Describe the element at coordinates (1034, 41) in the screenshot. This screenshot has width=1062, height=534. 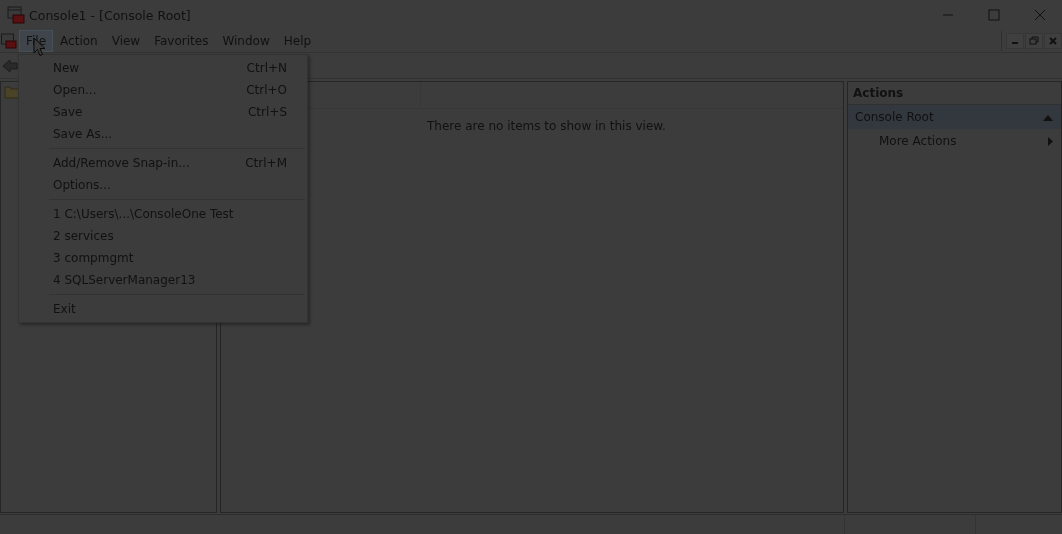
I see `restore-icon` at that location.